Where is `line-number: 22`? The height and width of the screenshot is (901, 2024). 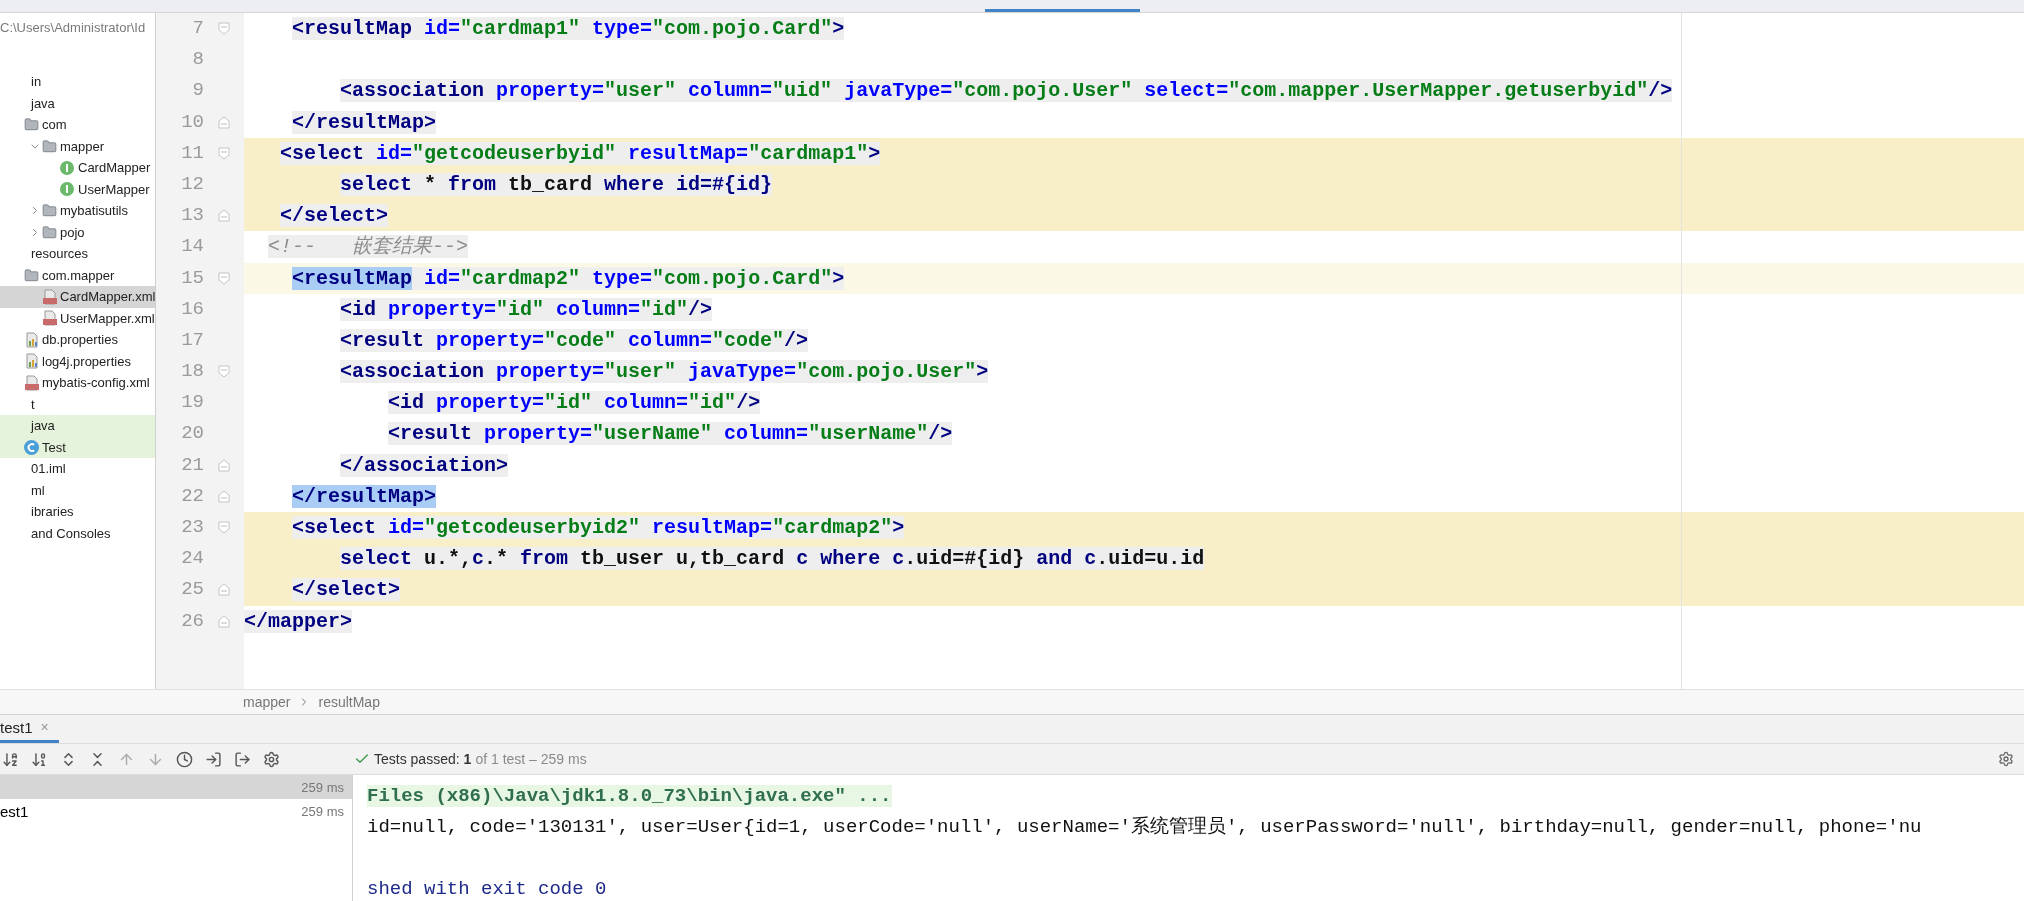 line-number: 22 is located at coordinates (192, 496).